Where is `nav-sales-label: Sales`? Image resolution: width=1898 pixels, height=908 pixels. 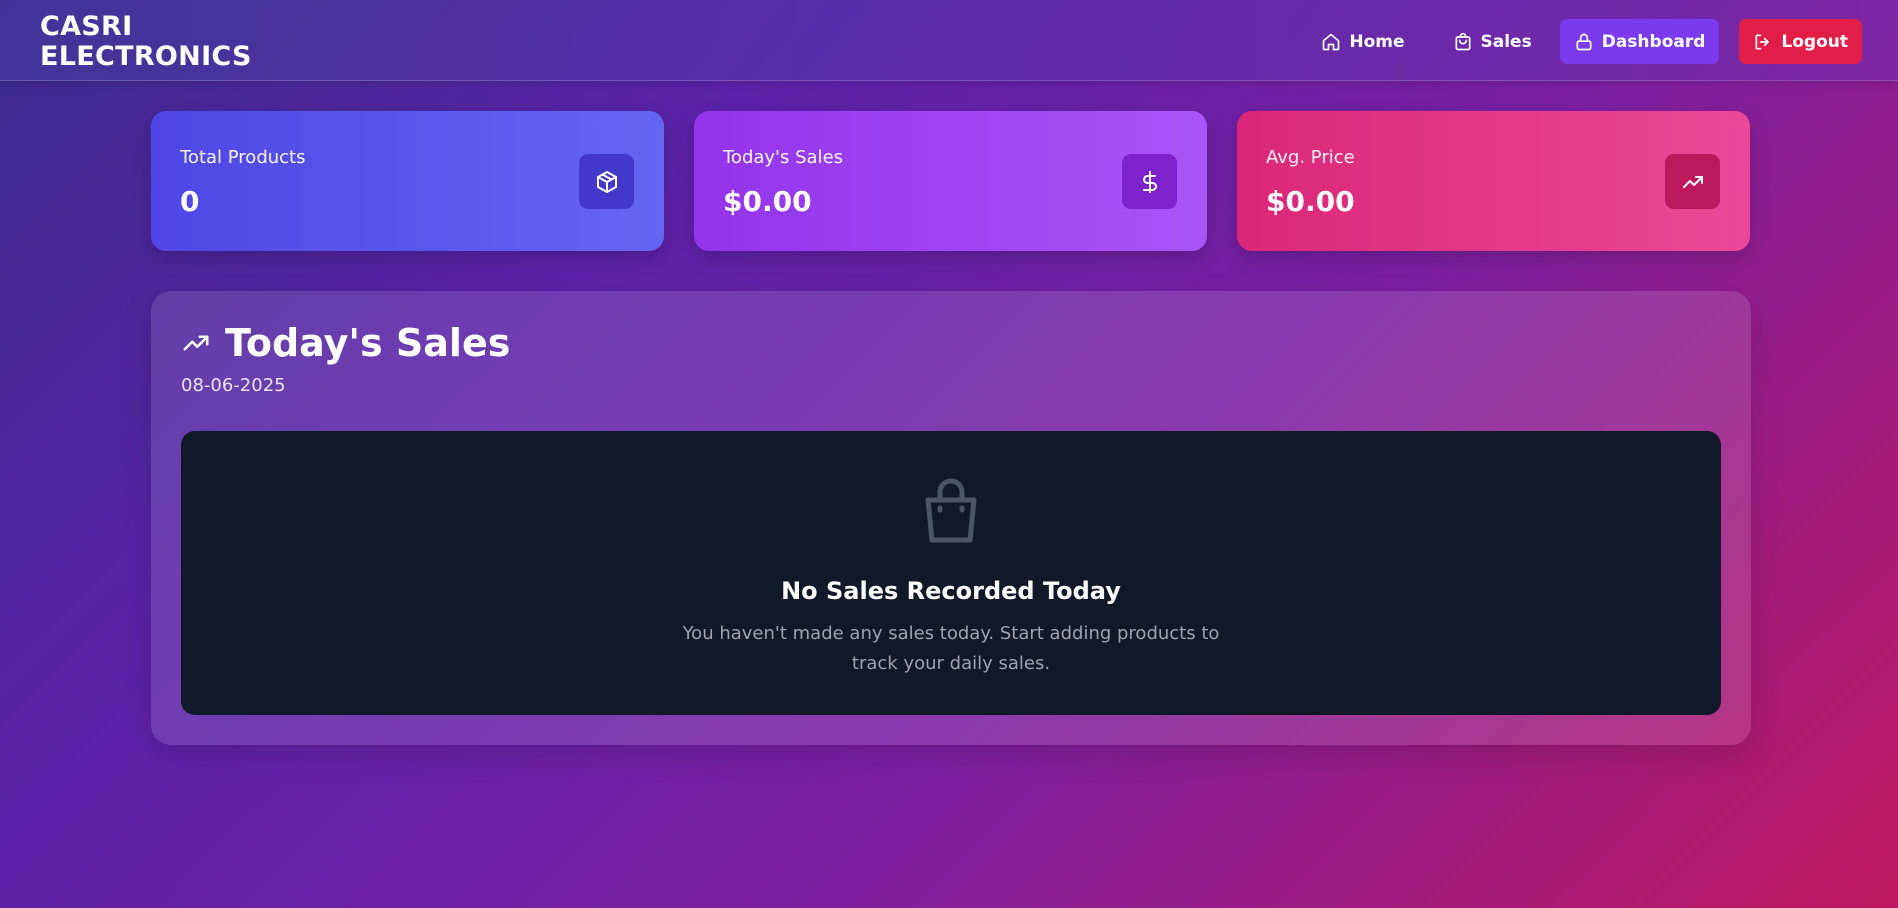 nav-sales-label: Sales is located at coordinates (1506, 41).